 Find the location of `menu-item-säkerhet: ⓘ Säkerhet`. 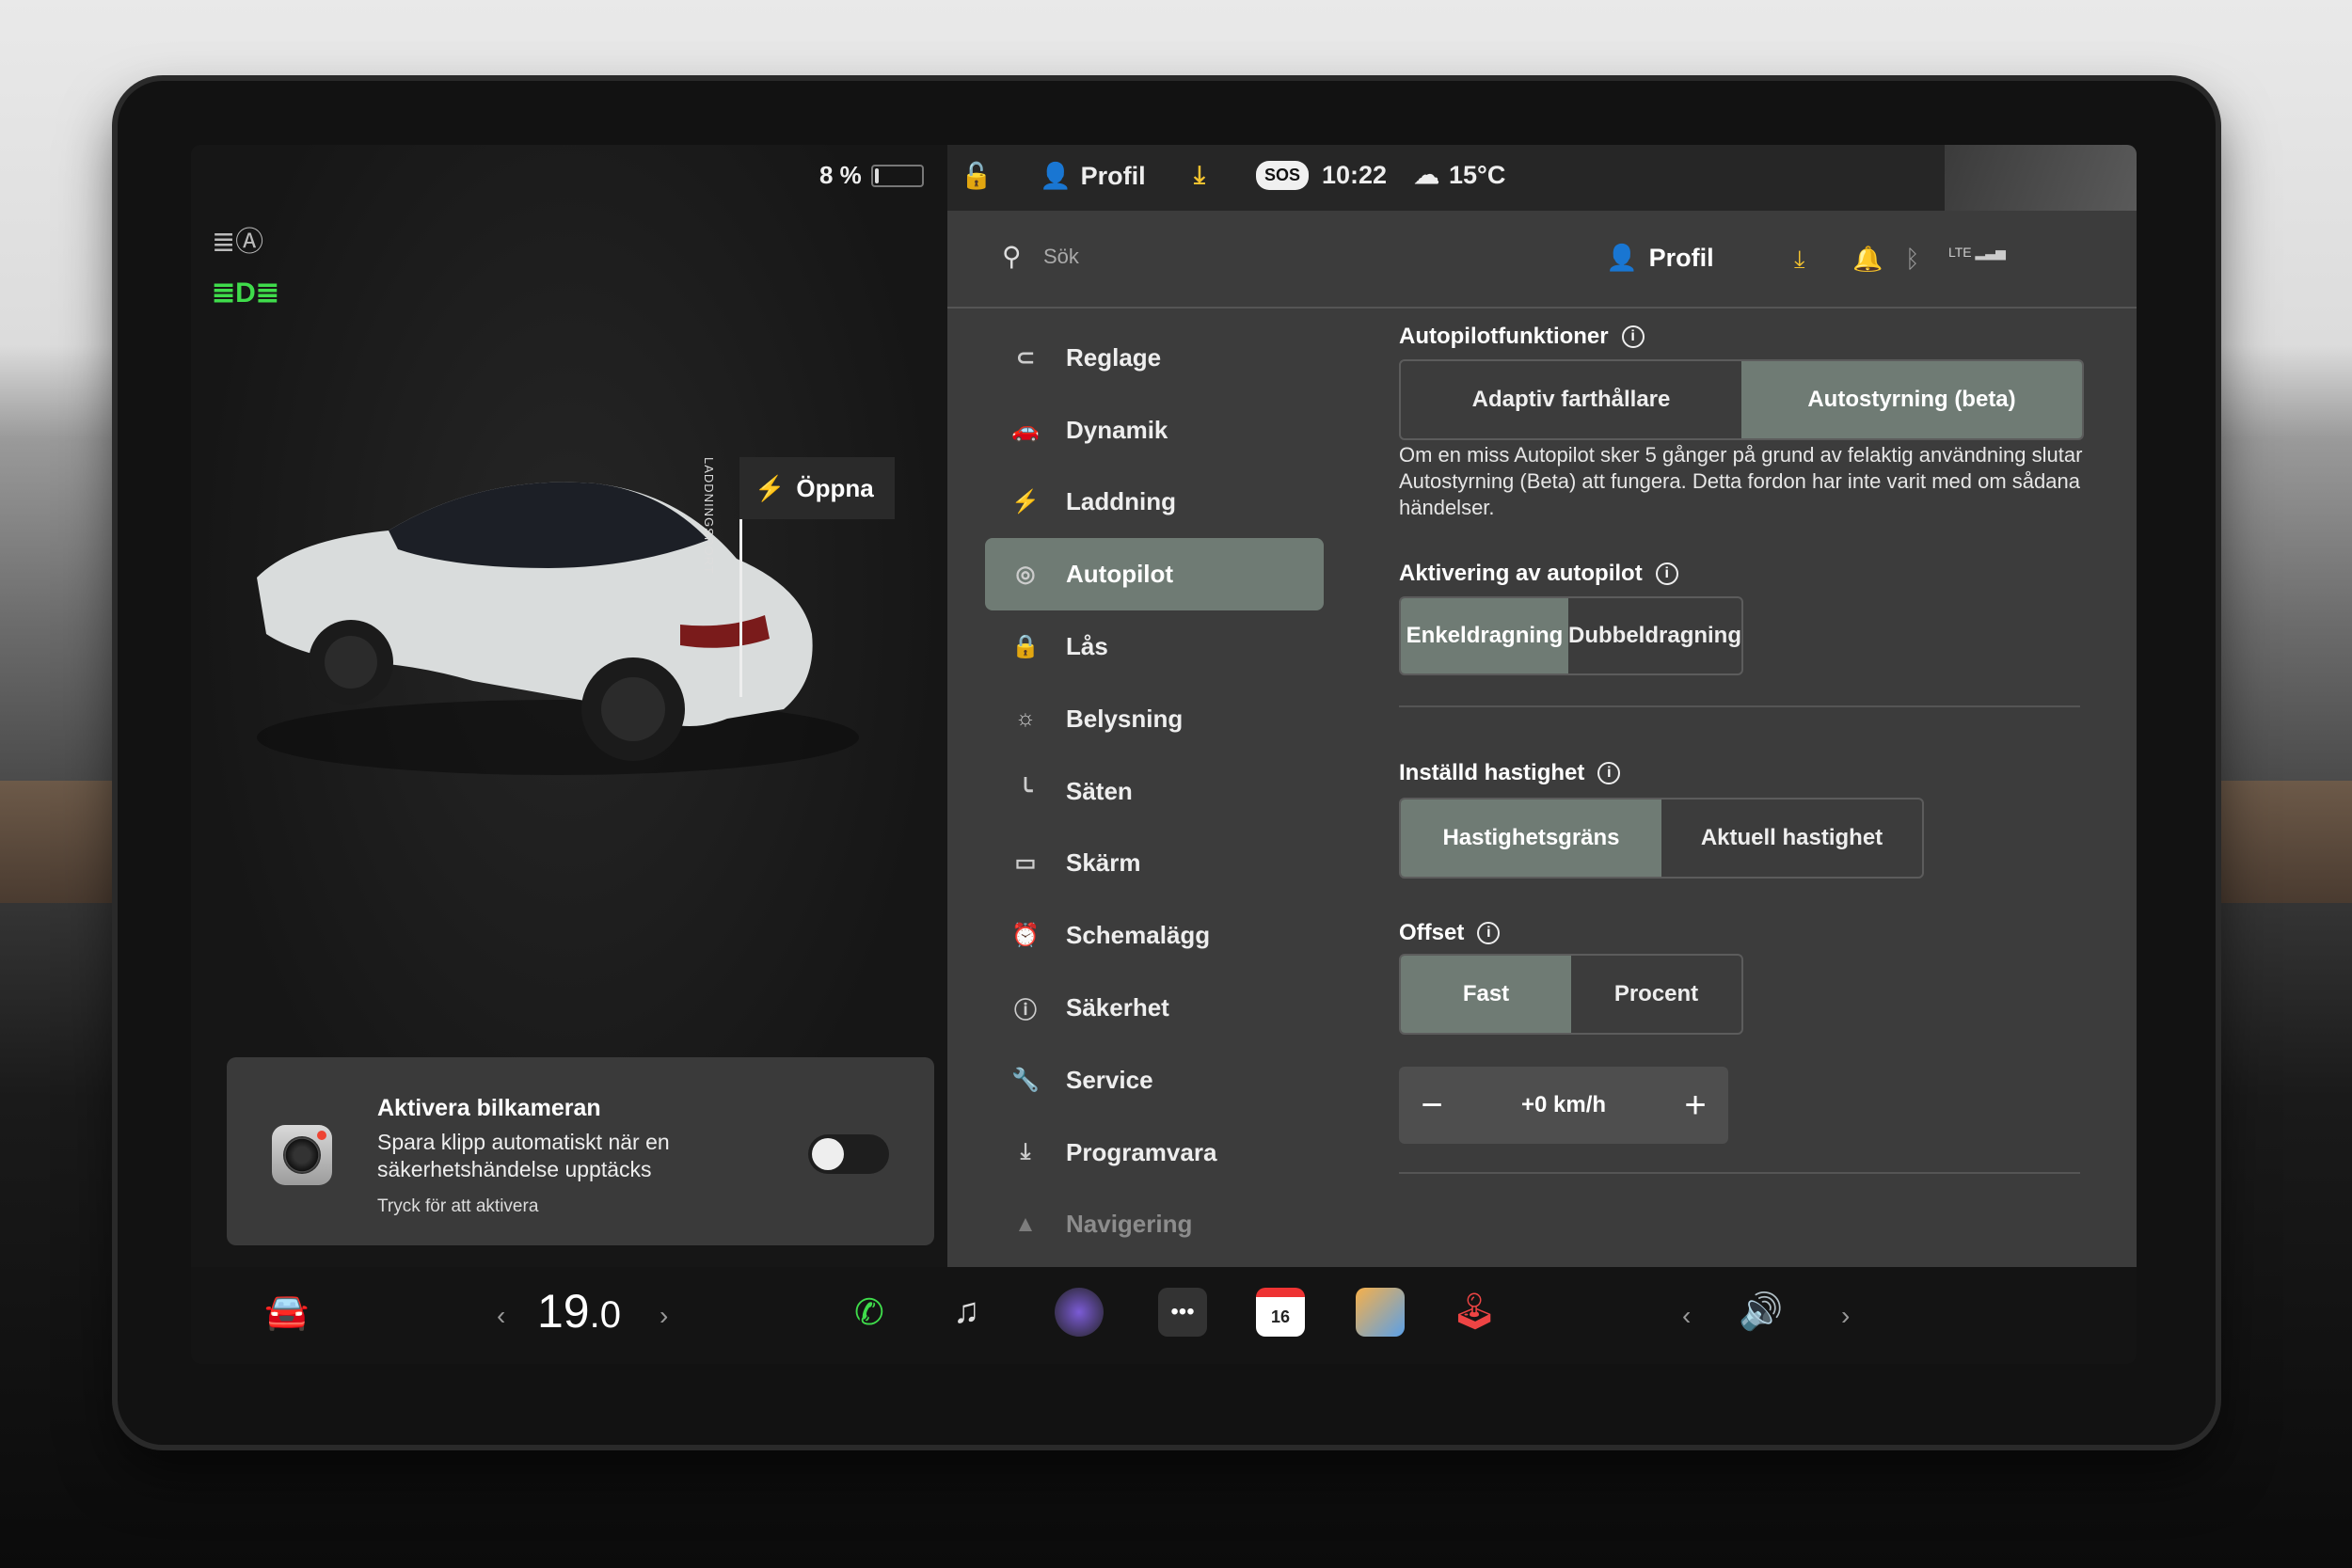

menu-item-säkerhet: ⓘ Säkerhet is located at coordinates (1154, 1008).